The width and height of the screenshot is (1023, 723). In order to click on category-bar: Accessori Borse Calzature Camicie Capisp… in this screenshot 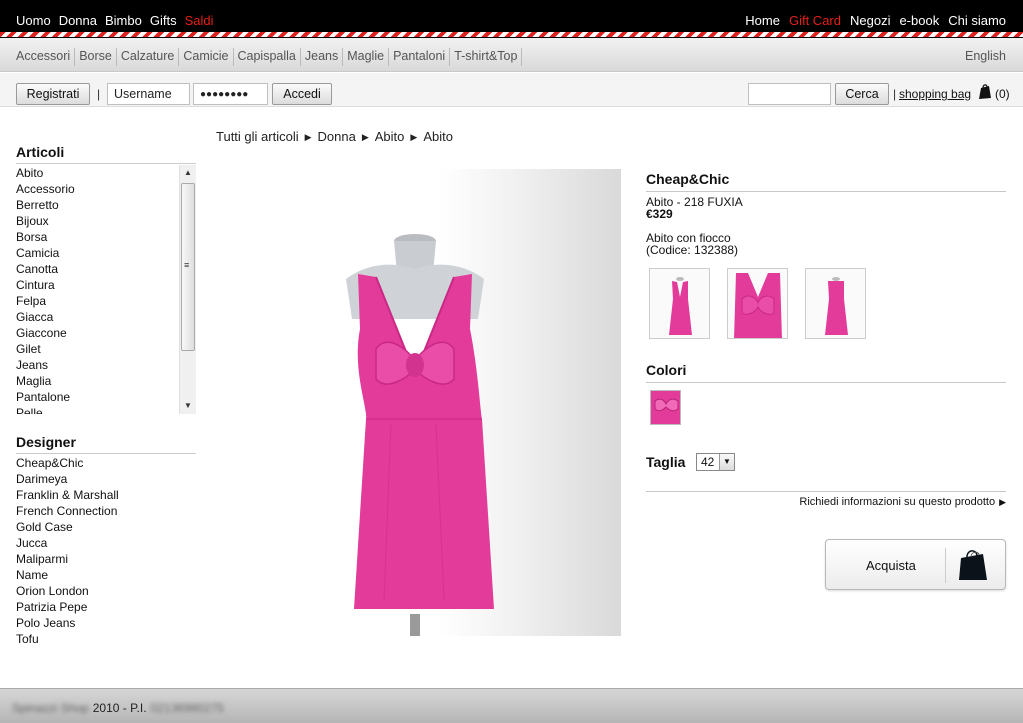, I will do `click(511, 55)`.